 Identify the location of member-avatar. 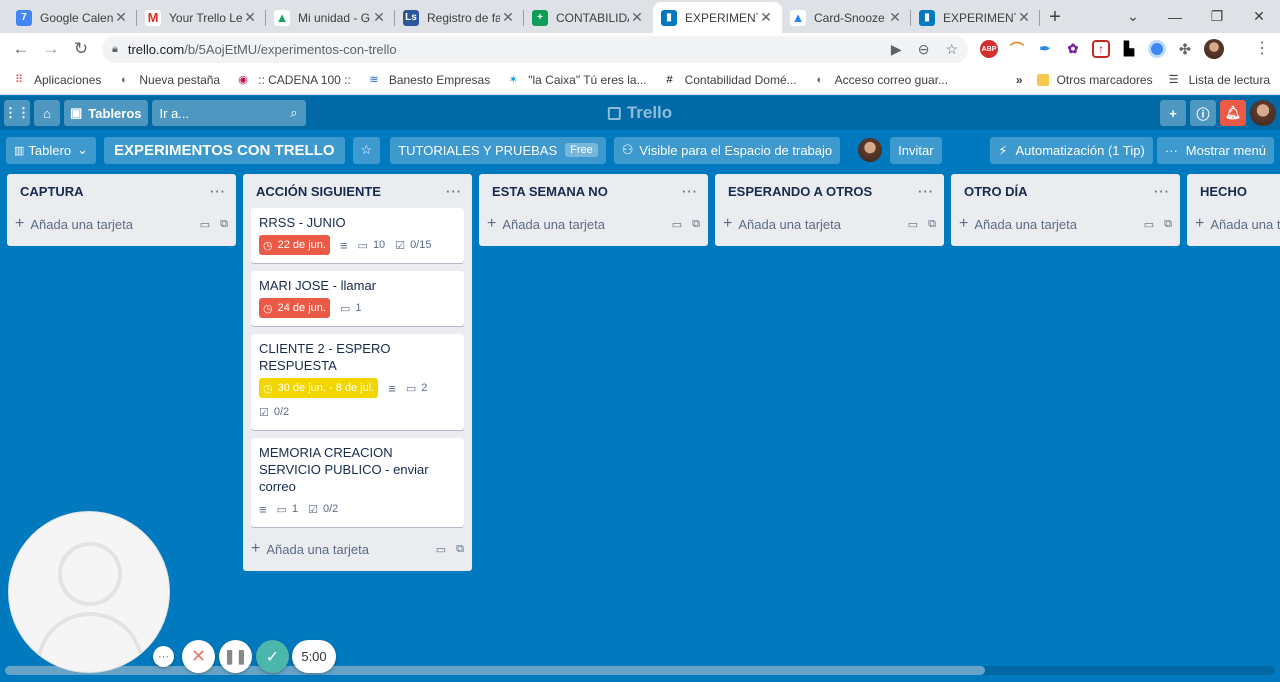
(1263, 113).